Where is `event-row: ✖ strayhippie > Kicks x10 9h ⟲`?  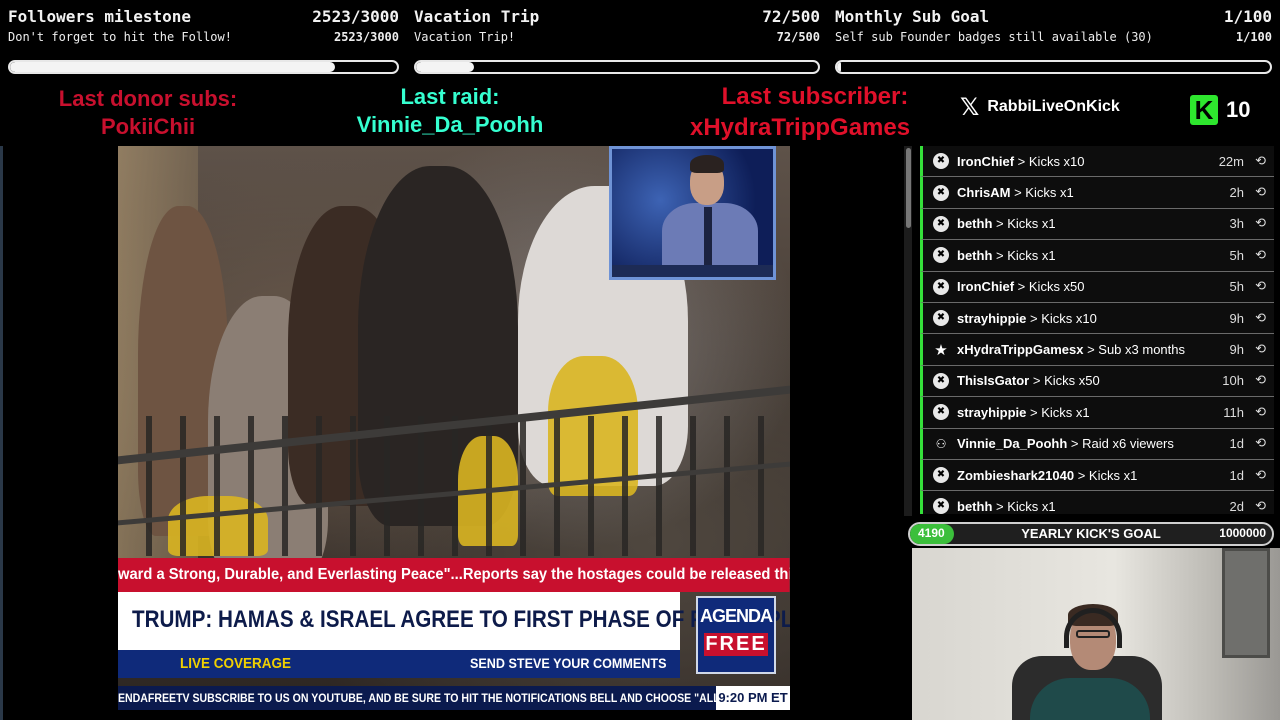 event-row: ✖ strayhippie > Kicks x10 9h ⟲ is located at coordinates (1097, 318).